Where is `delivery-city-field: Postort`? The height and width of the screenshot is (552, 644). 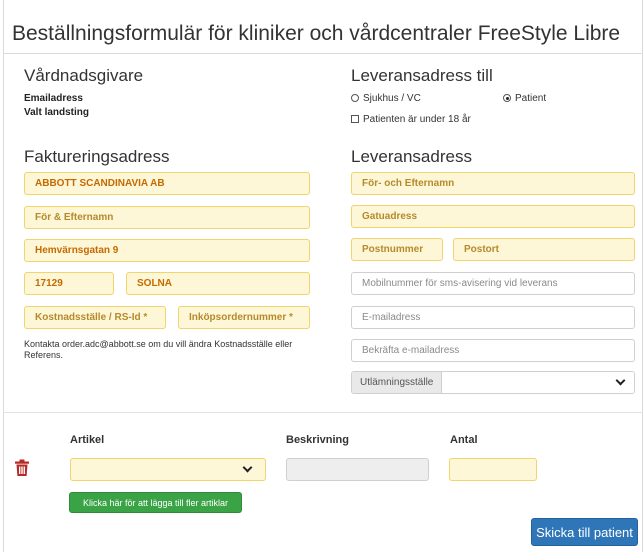 delivery-city-field: Postort is located at coordinates (544, 249).